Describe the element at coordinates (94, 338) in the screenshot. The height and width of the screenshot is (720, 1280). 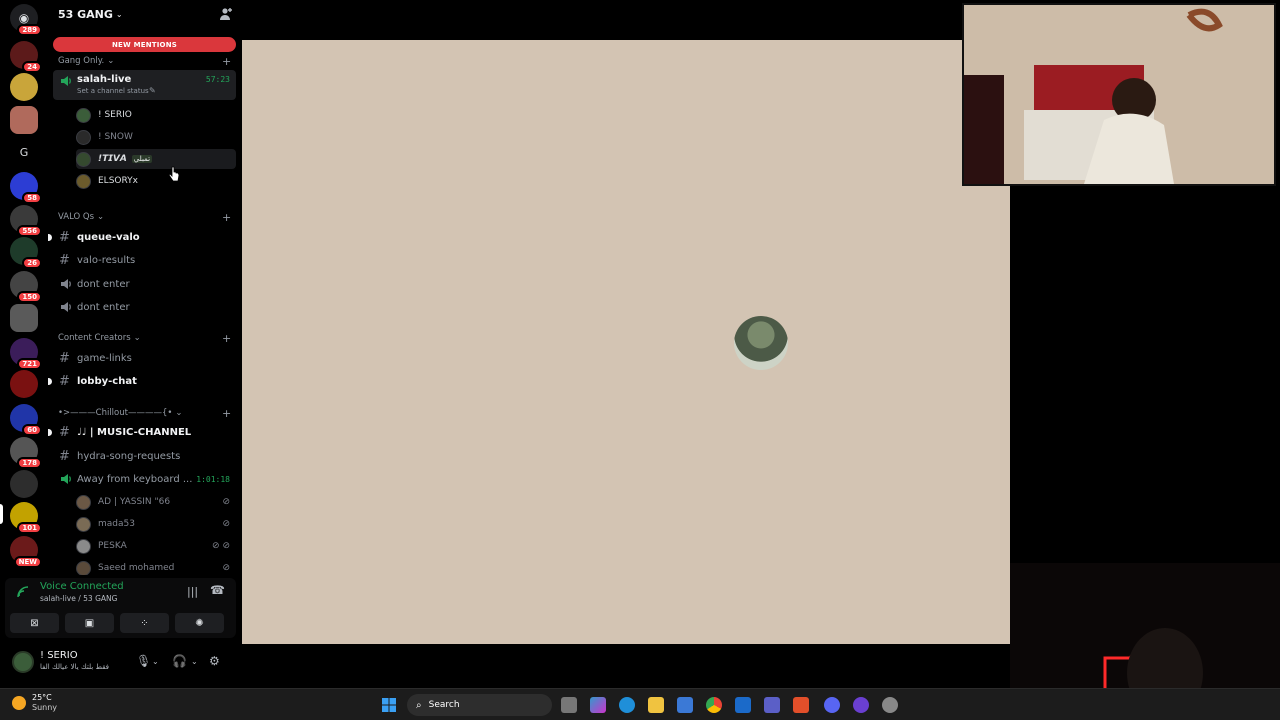
I see `category-label: Content Creators` at that location.